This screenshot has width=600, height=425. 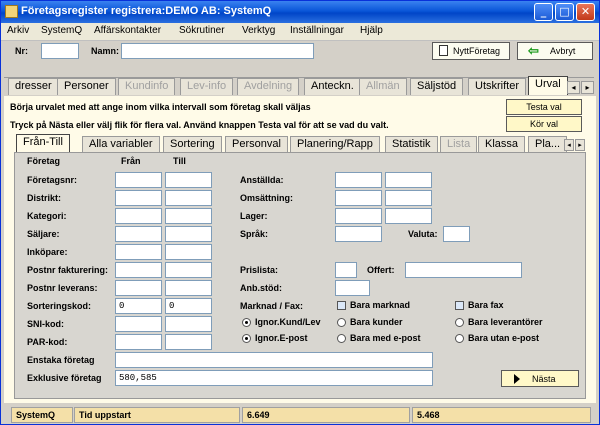 I want to click on label-postnr-leverans: Postnr leverans:, so click(x=62, y=288).